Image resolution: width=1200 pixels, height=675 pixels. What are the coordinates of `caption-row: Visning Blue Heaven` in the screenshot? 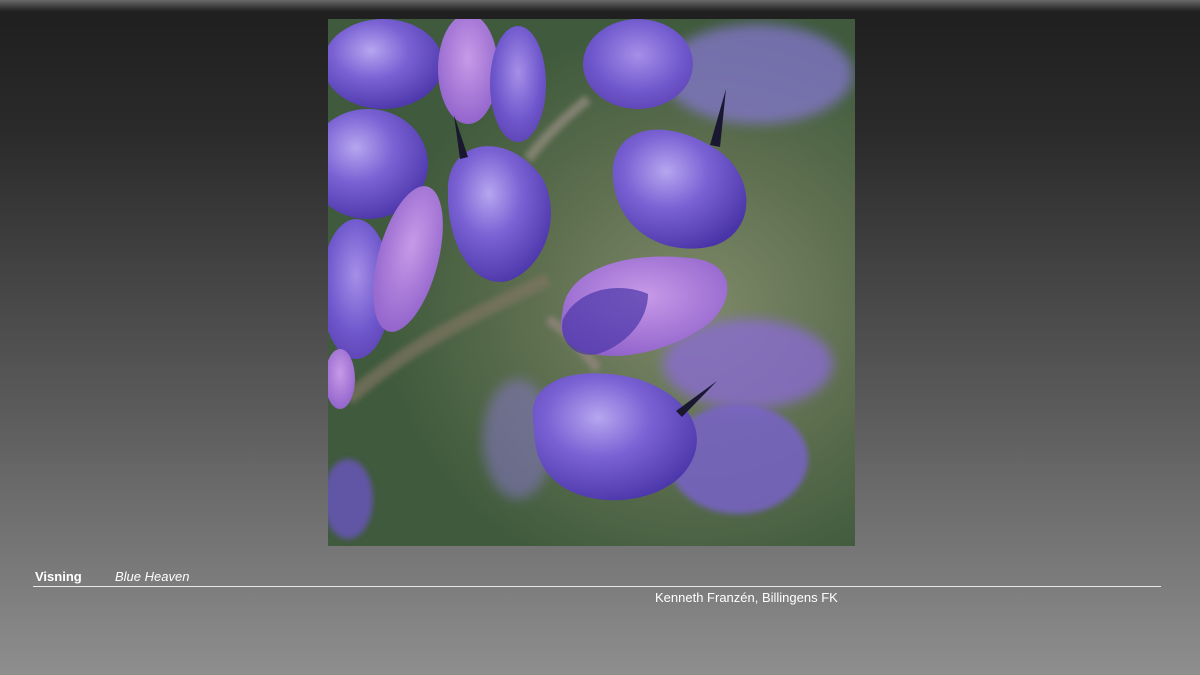 It's located at (597, 577).